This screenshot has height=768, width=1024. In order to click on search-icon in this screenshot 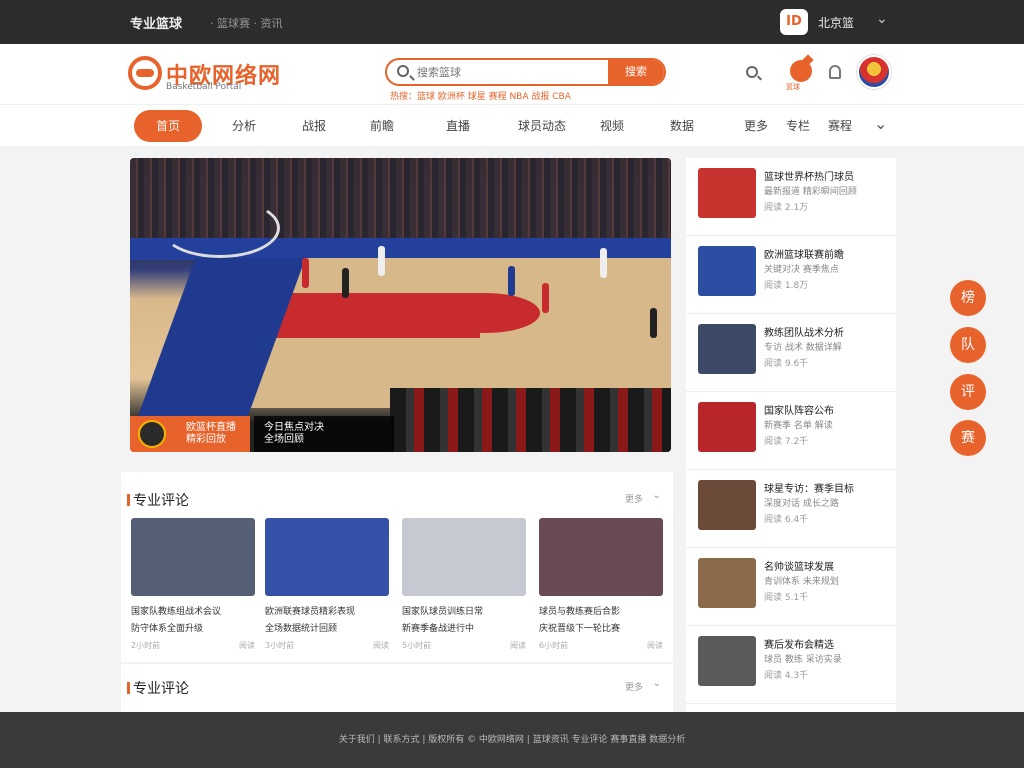, I will do `click(752, 72)`.